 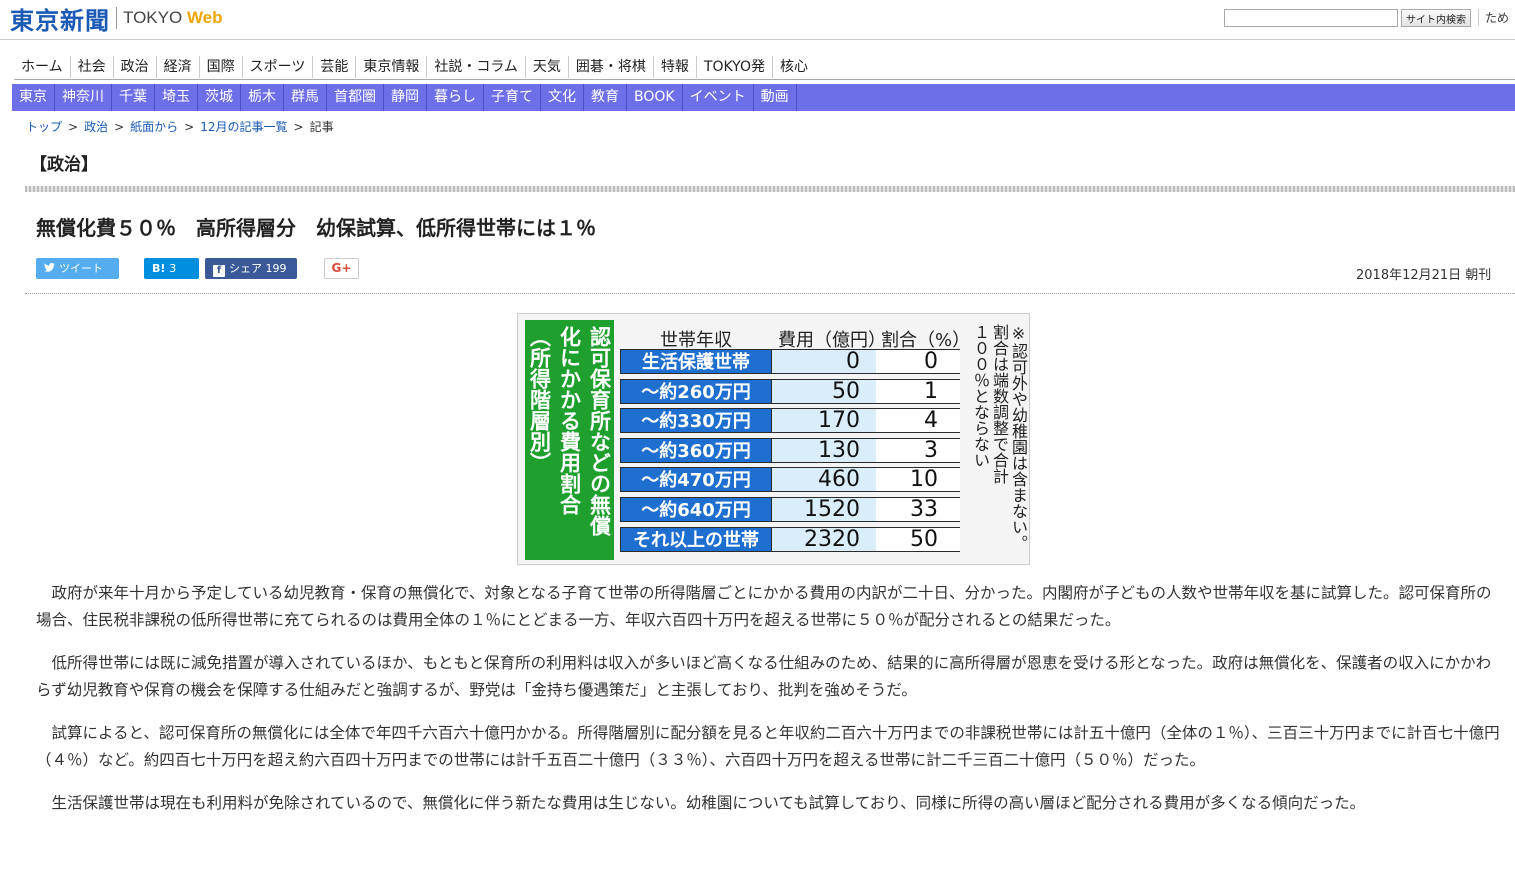 I want to click on figure-ratio-value: 33, so click(x=918, y=509).